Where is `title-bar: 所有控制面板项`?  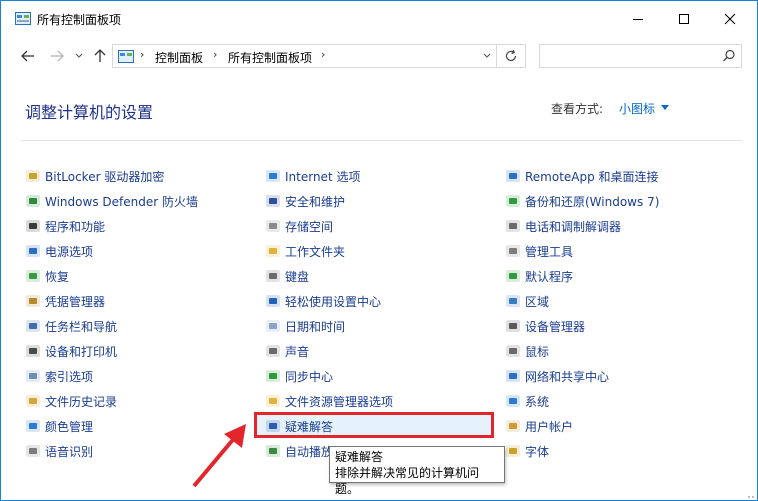
title-bar: 所有控制面板项 is located at coordinates (379, 19).